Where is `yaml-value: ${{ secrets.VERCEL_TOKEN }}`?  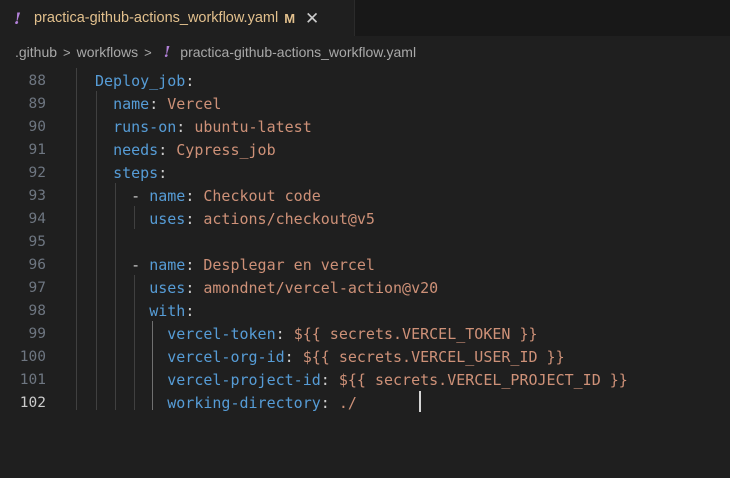 yaml-value: ${{ secrets.VERCEL_TOKEN }} is located at coordinates (415, 334).